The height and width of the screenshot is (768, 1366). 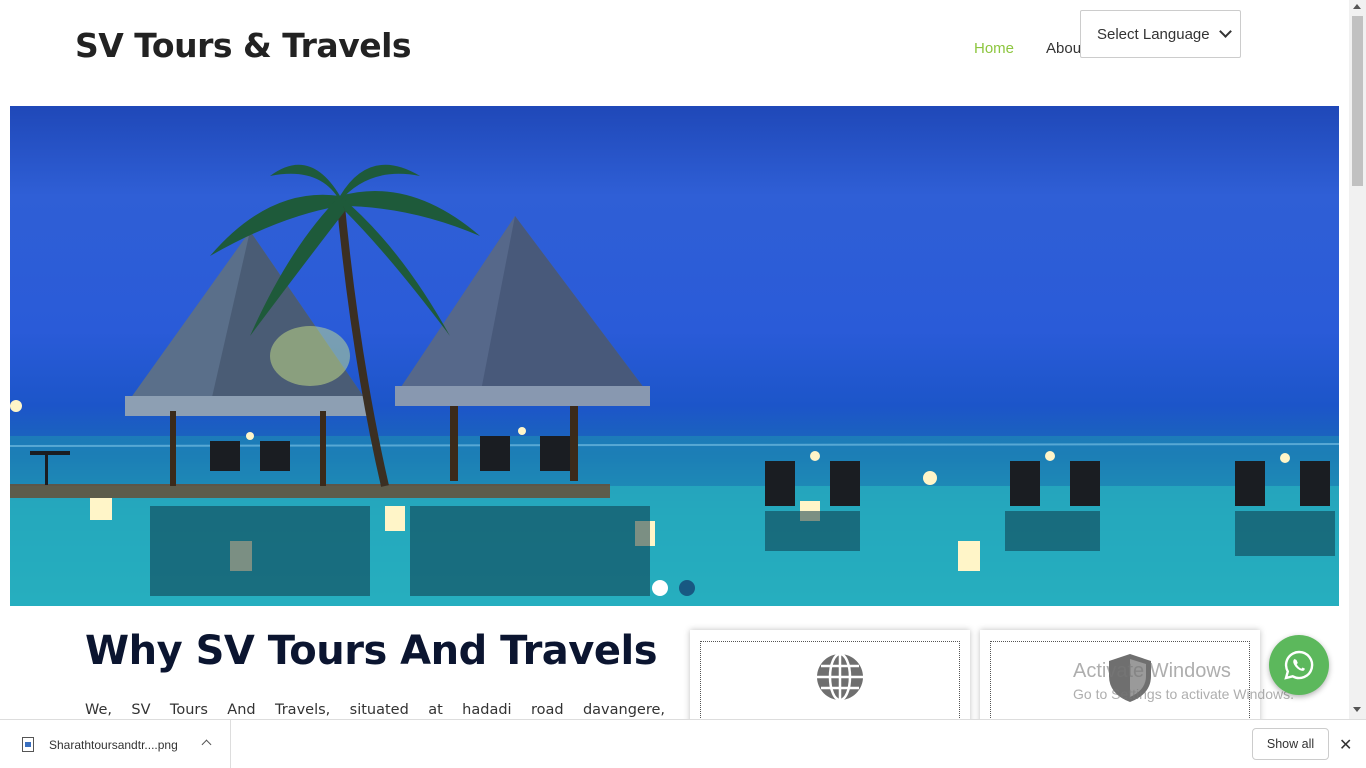 I want to click on watermark-subtitle: Go to Settings to activate Windows., so click(x=1183, y=694).